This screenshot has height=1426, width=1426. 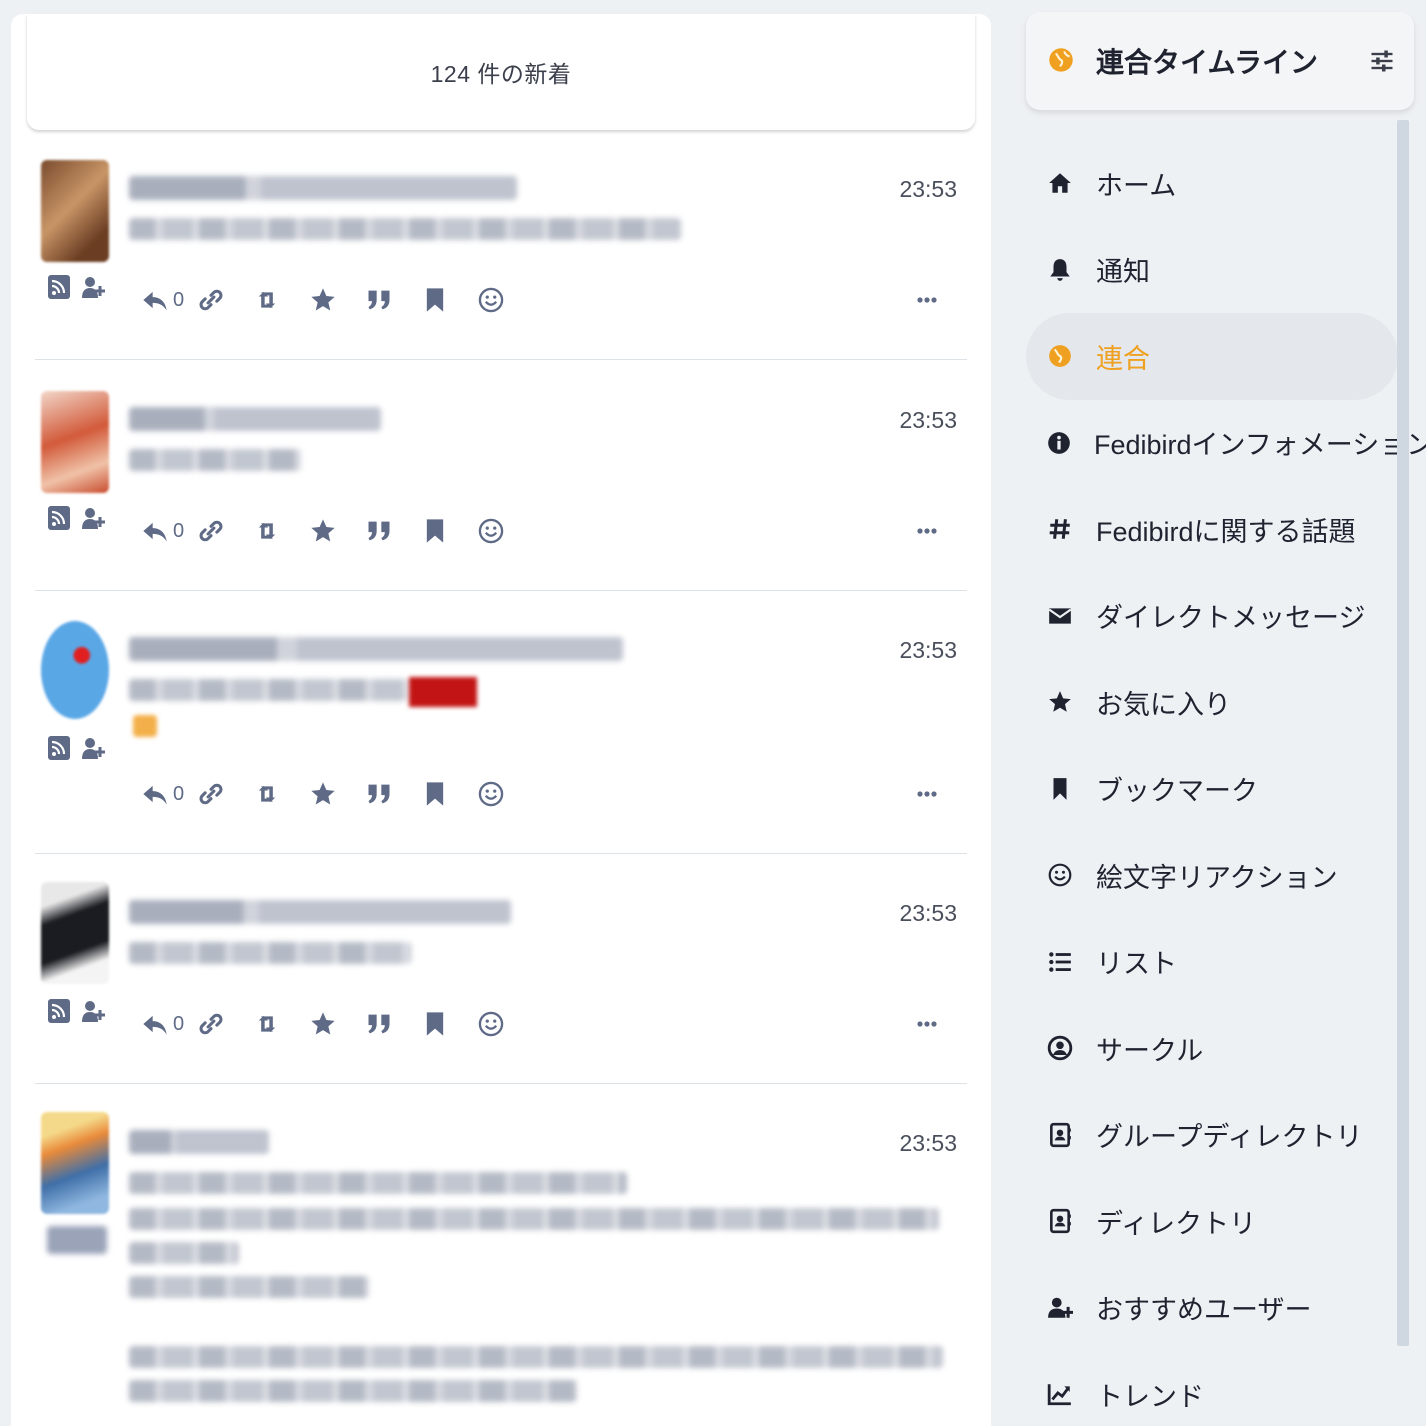 What do you see at coordinates (1212, 702) in the screenshot?
I see `nav-favourites: お気に入り` at bounding box center [1212, 702].